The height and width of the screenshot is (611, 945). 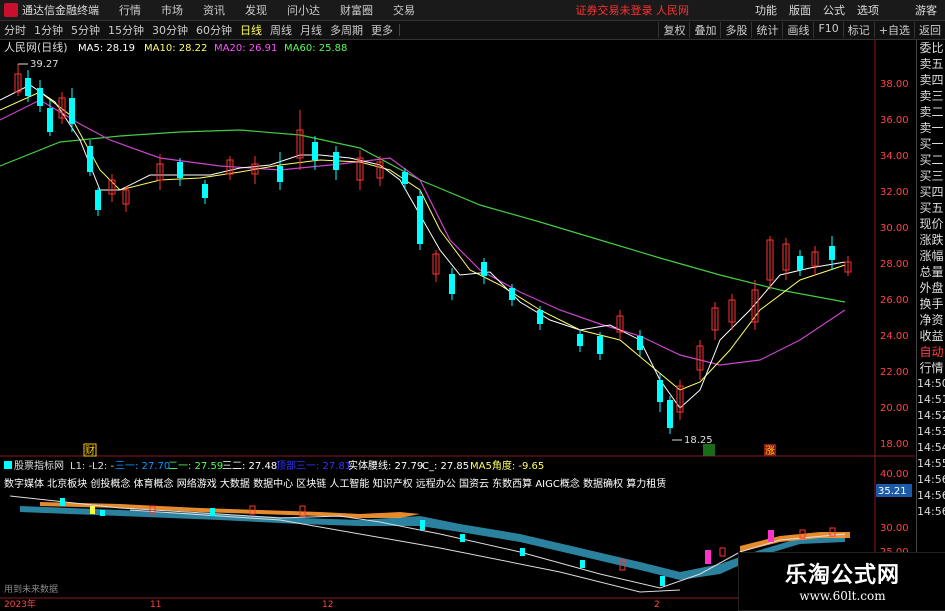 What do you see at coordinates (894, 372) in the screenshot?
I see `y-tick-22: 22.00` at bounding box center [894, 372].